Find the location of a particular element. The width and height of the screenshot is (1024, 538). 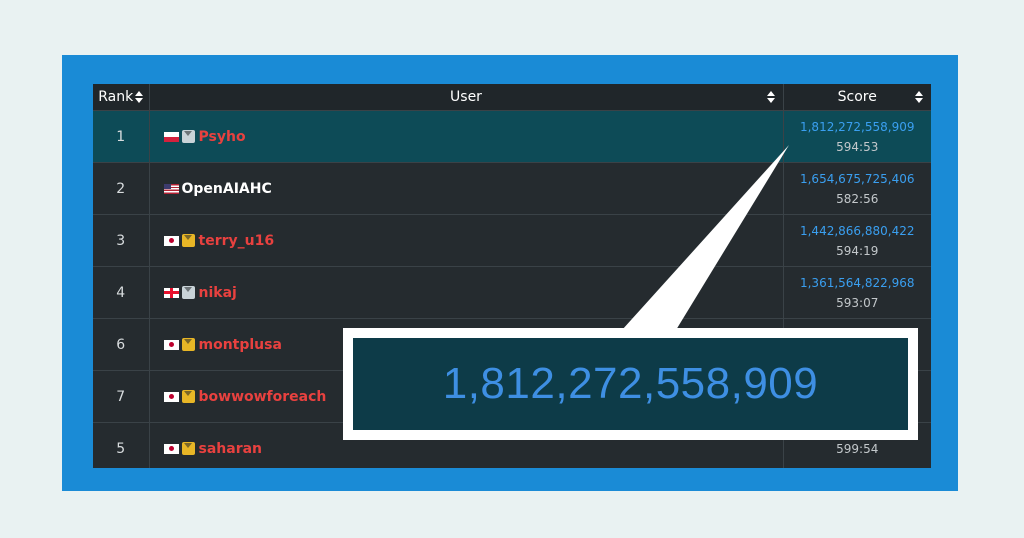

callout-score-value: 1,812,272,558,909 is located at coordinates (630, 383).